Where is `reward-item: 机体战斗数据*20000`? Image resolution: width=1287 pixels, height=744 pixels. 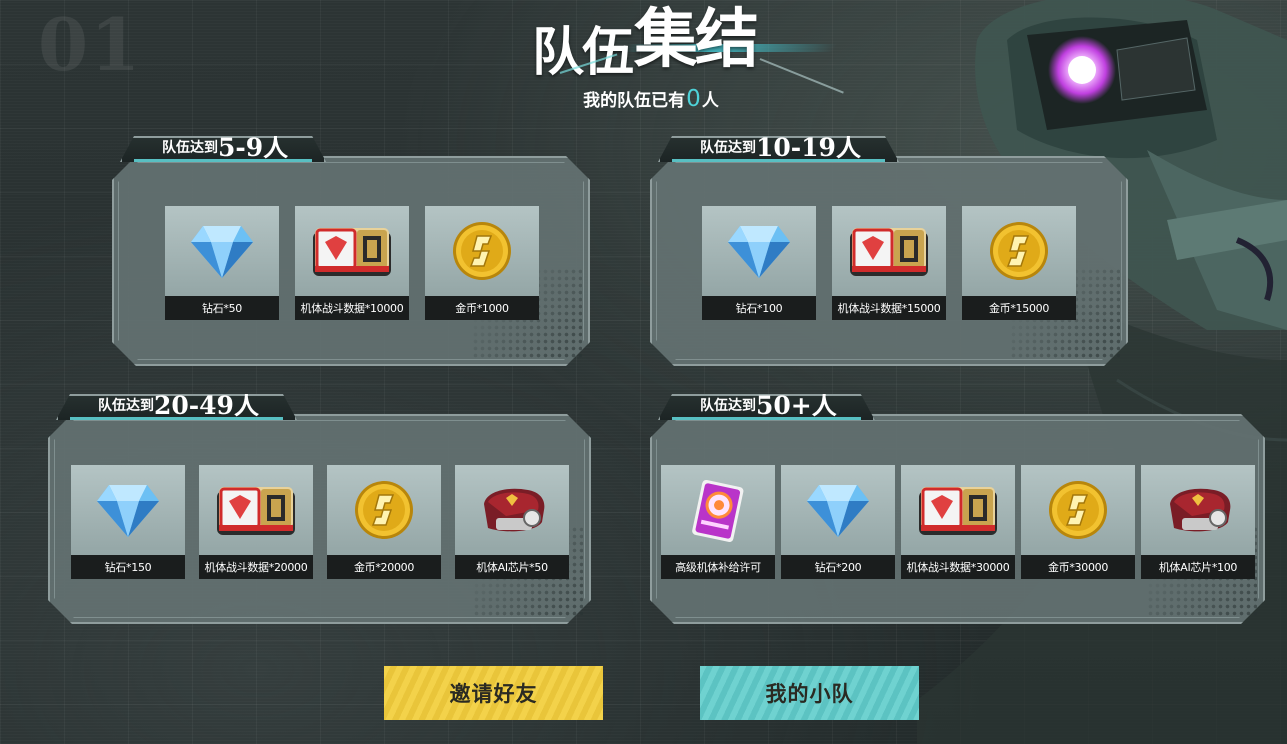 reward-item: 机体战斗数据*20000 is located at coordinates (256, 522).